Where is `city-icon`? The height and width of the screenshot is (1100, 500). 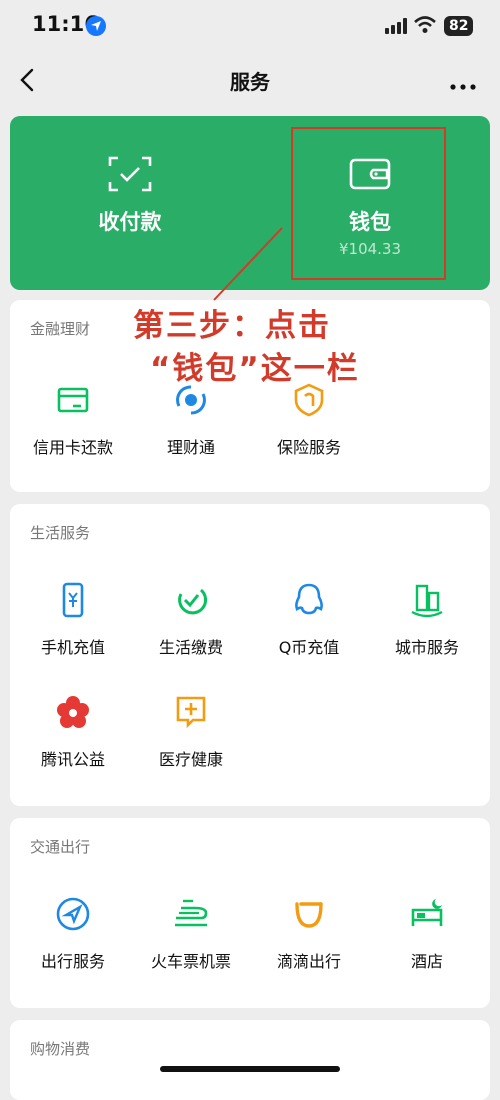 city-icon is located at coordinates (427, 600).